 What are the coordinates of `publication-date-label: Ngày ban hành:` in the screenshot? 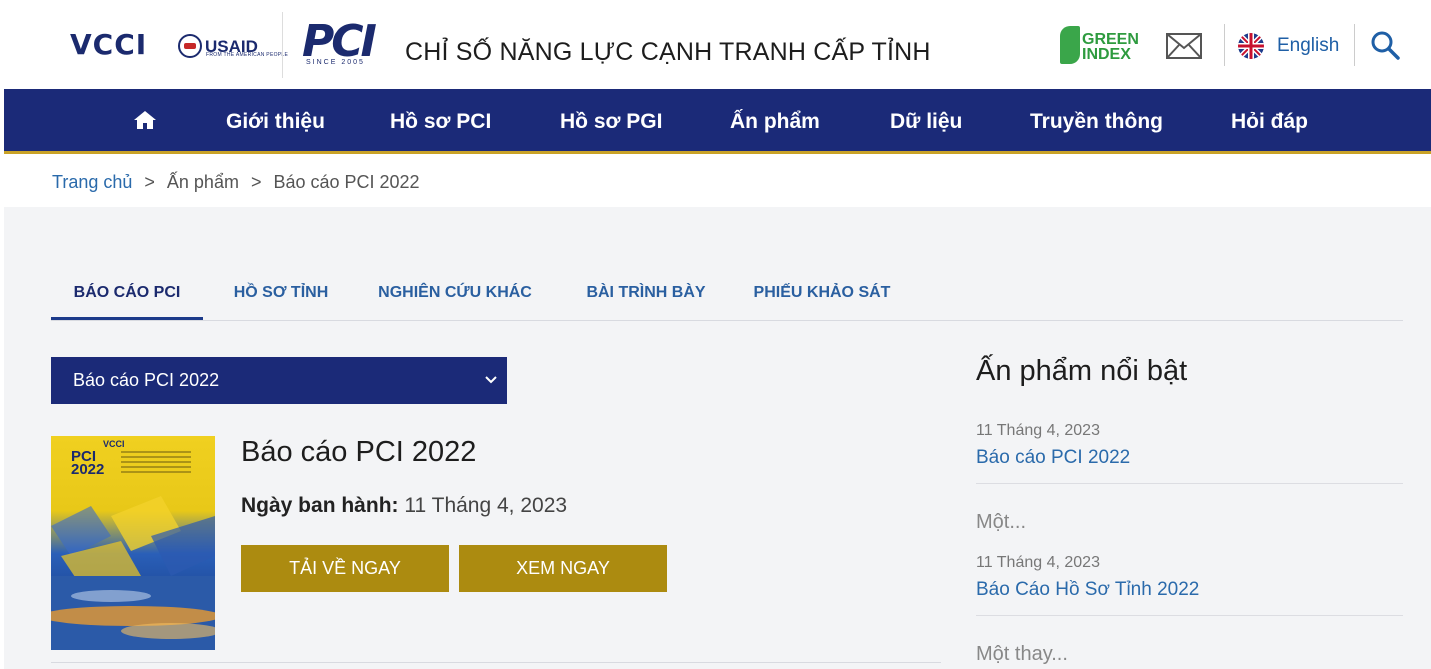 It's located at (320, 505).